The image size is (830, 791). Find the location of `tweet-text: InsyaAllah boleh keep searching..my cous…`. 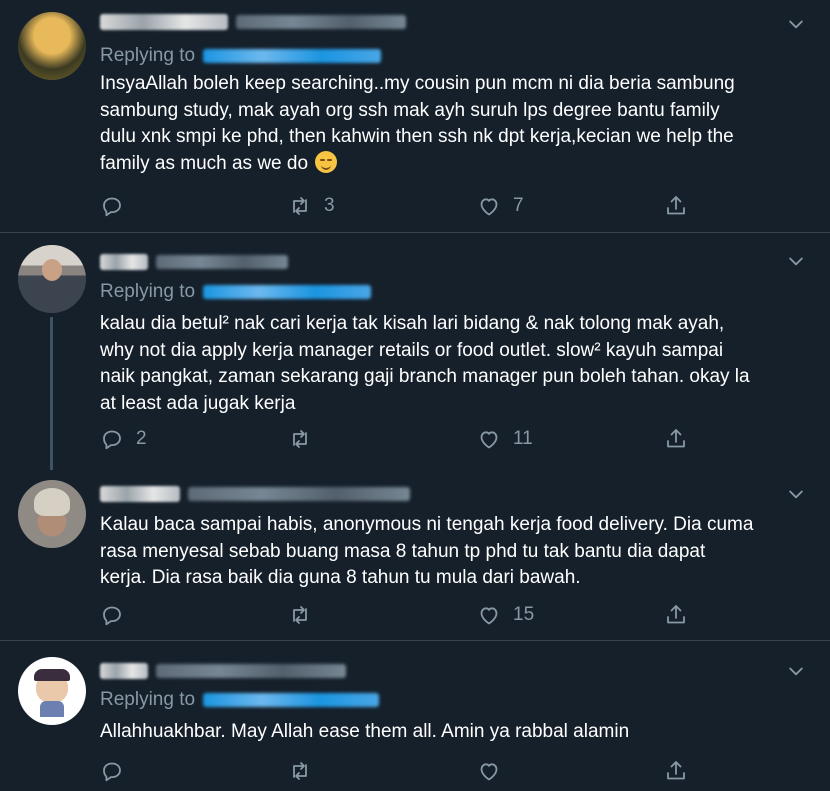

tweet-text: InsyaAllah boleh keep searching..my cous… is located at coordinates (417, 123).